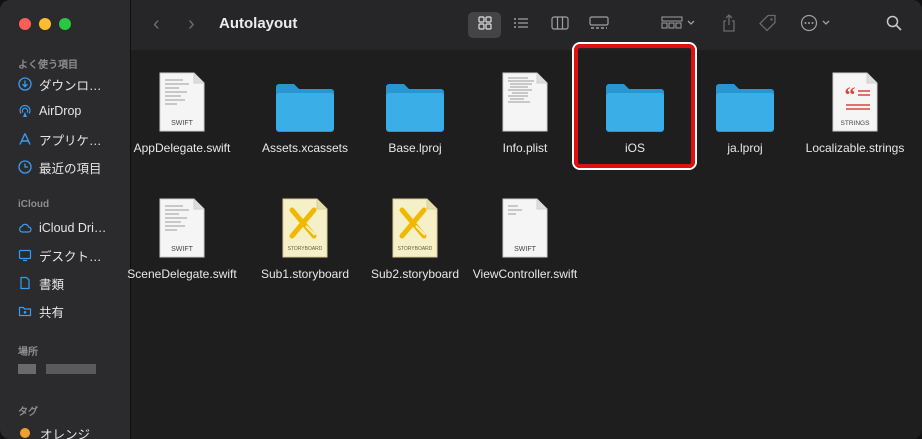  Describe the element at coordinates (156, 24) in the screenshot. I see `back-button: ‹` at that location.